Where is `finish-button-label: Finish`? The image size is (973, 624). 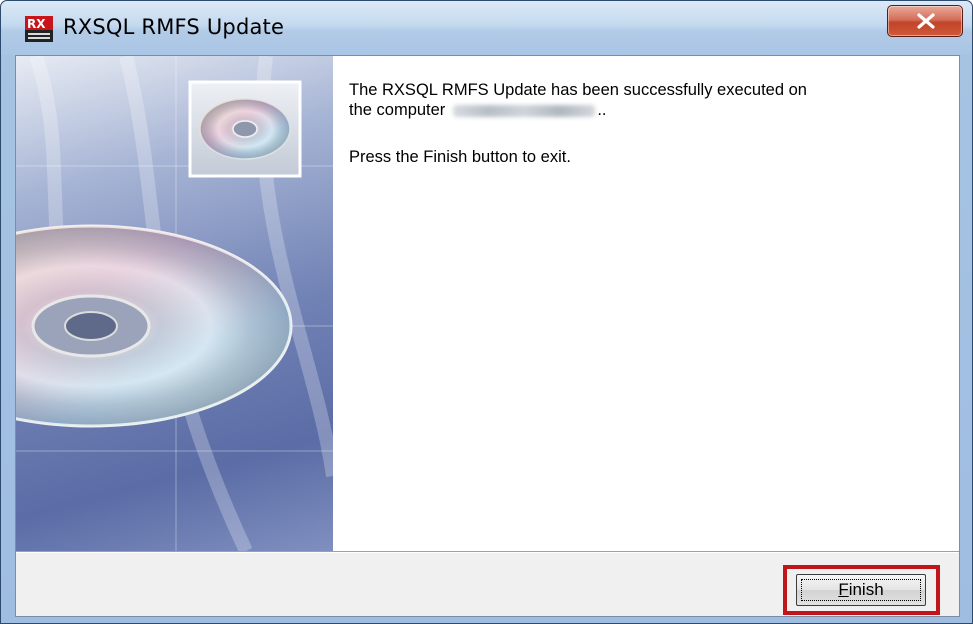 finish-button-label: Finish is located at coordinates (861, 589).